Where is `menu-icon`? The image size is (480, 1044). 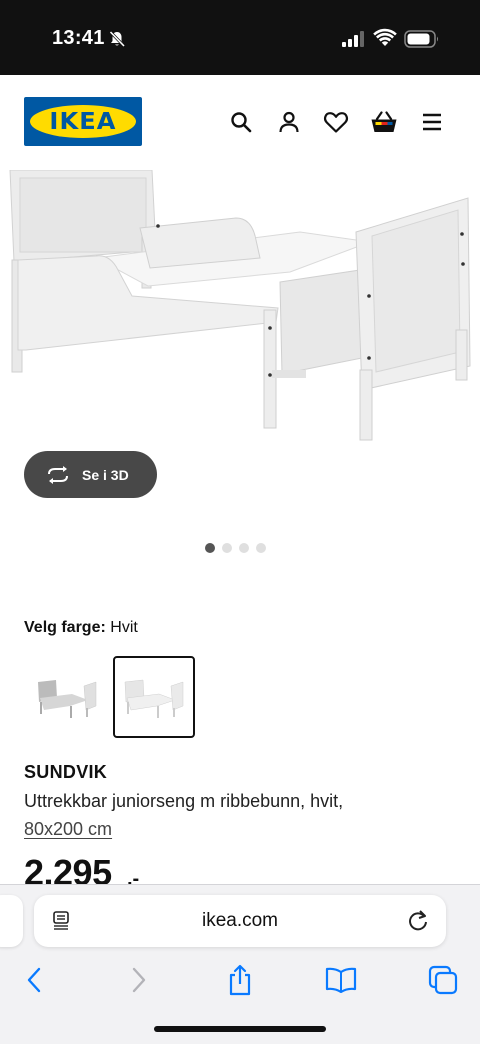 menu-icon is located at coordinates (432, 122).